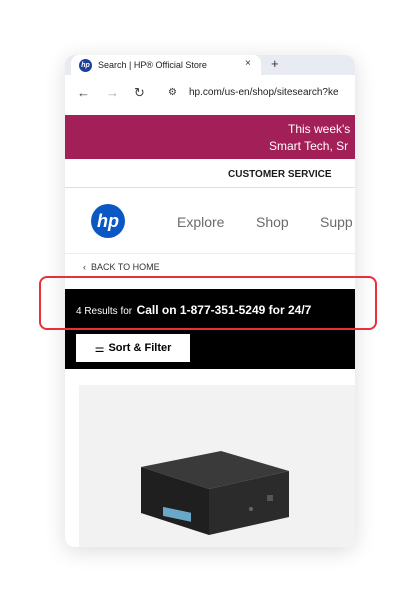  I want to click on sort-filter-label: Sort & Filter, so click(140, 348).